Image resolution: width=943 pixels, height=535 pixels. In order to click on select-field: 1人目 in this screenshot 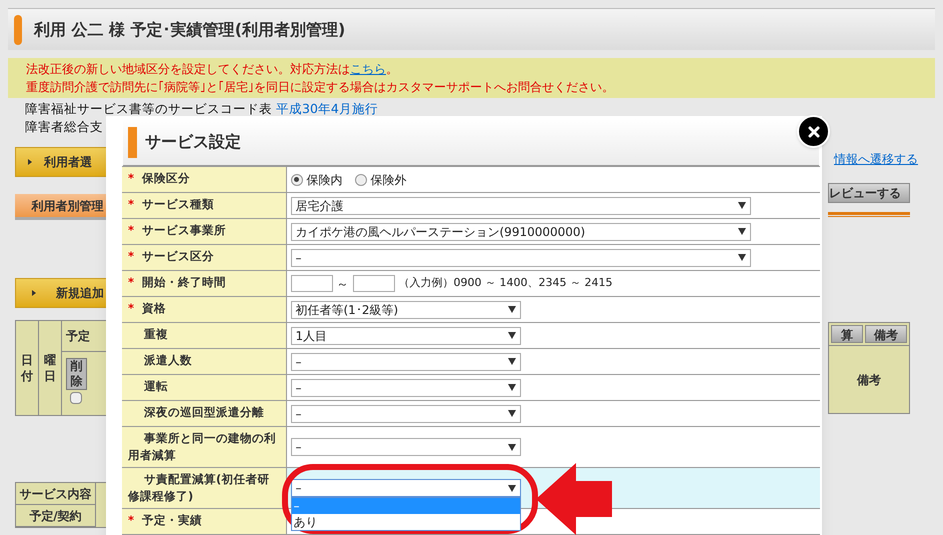, I will do `click(405, 335)`.